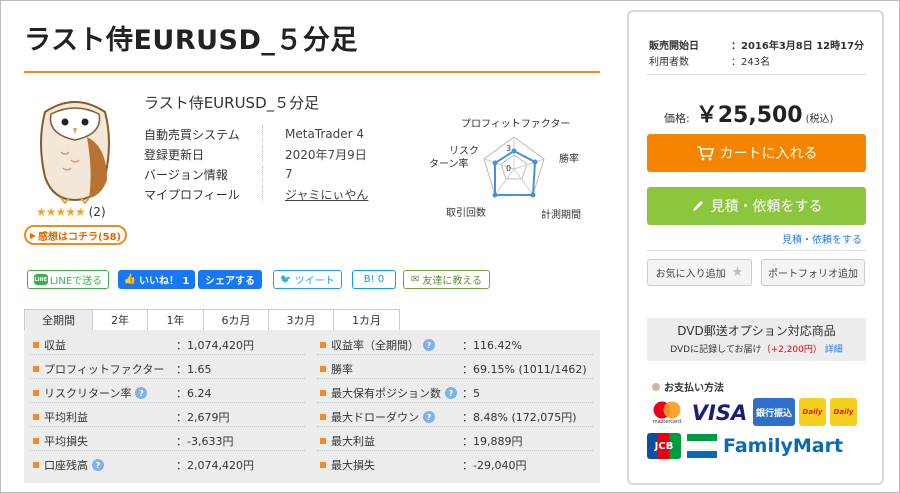 This screenshot has width=900, height=493. I want to click on tell-friend-label: 友達に教える, so click(452, 281).